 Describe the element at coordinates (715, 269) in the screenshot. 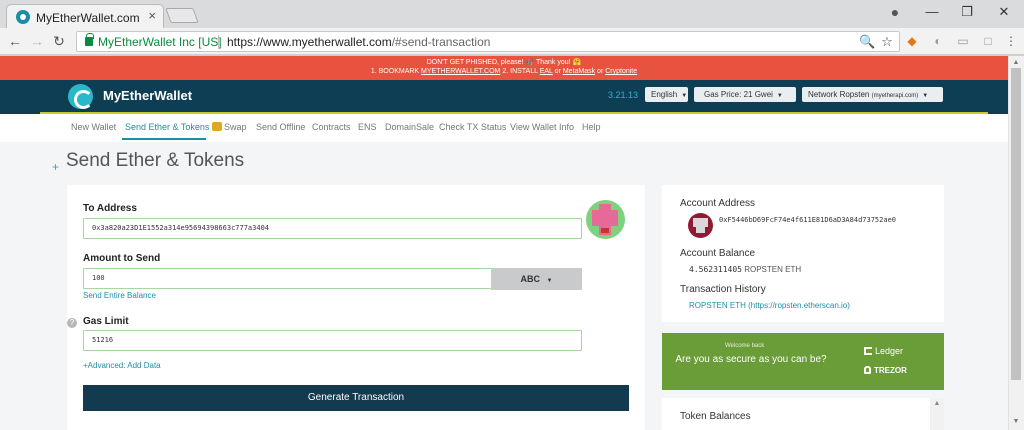

I see `balance-value: 4.562311405` at that location.